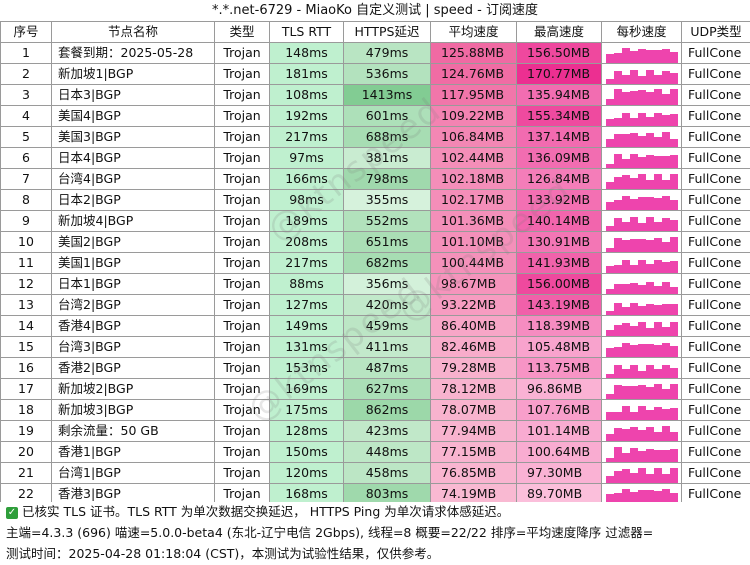  What do you see at coordinates (473, 242) in the screenshot?
I see `avg-speed: 101.10MB` at bounding box center [473, 242].